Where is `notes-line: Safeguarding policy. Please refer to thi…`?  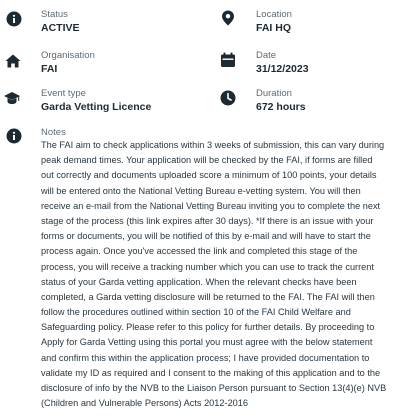 notes-line: Safeguarding policy. Please refer to thi… is located at coordinates (208, 327).